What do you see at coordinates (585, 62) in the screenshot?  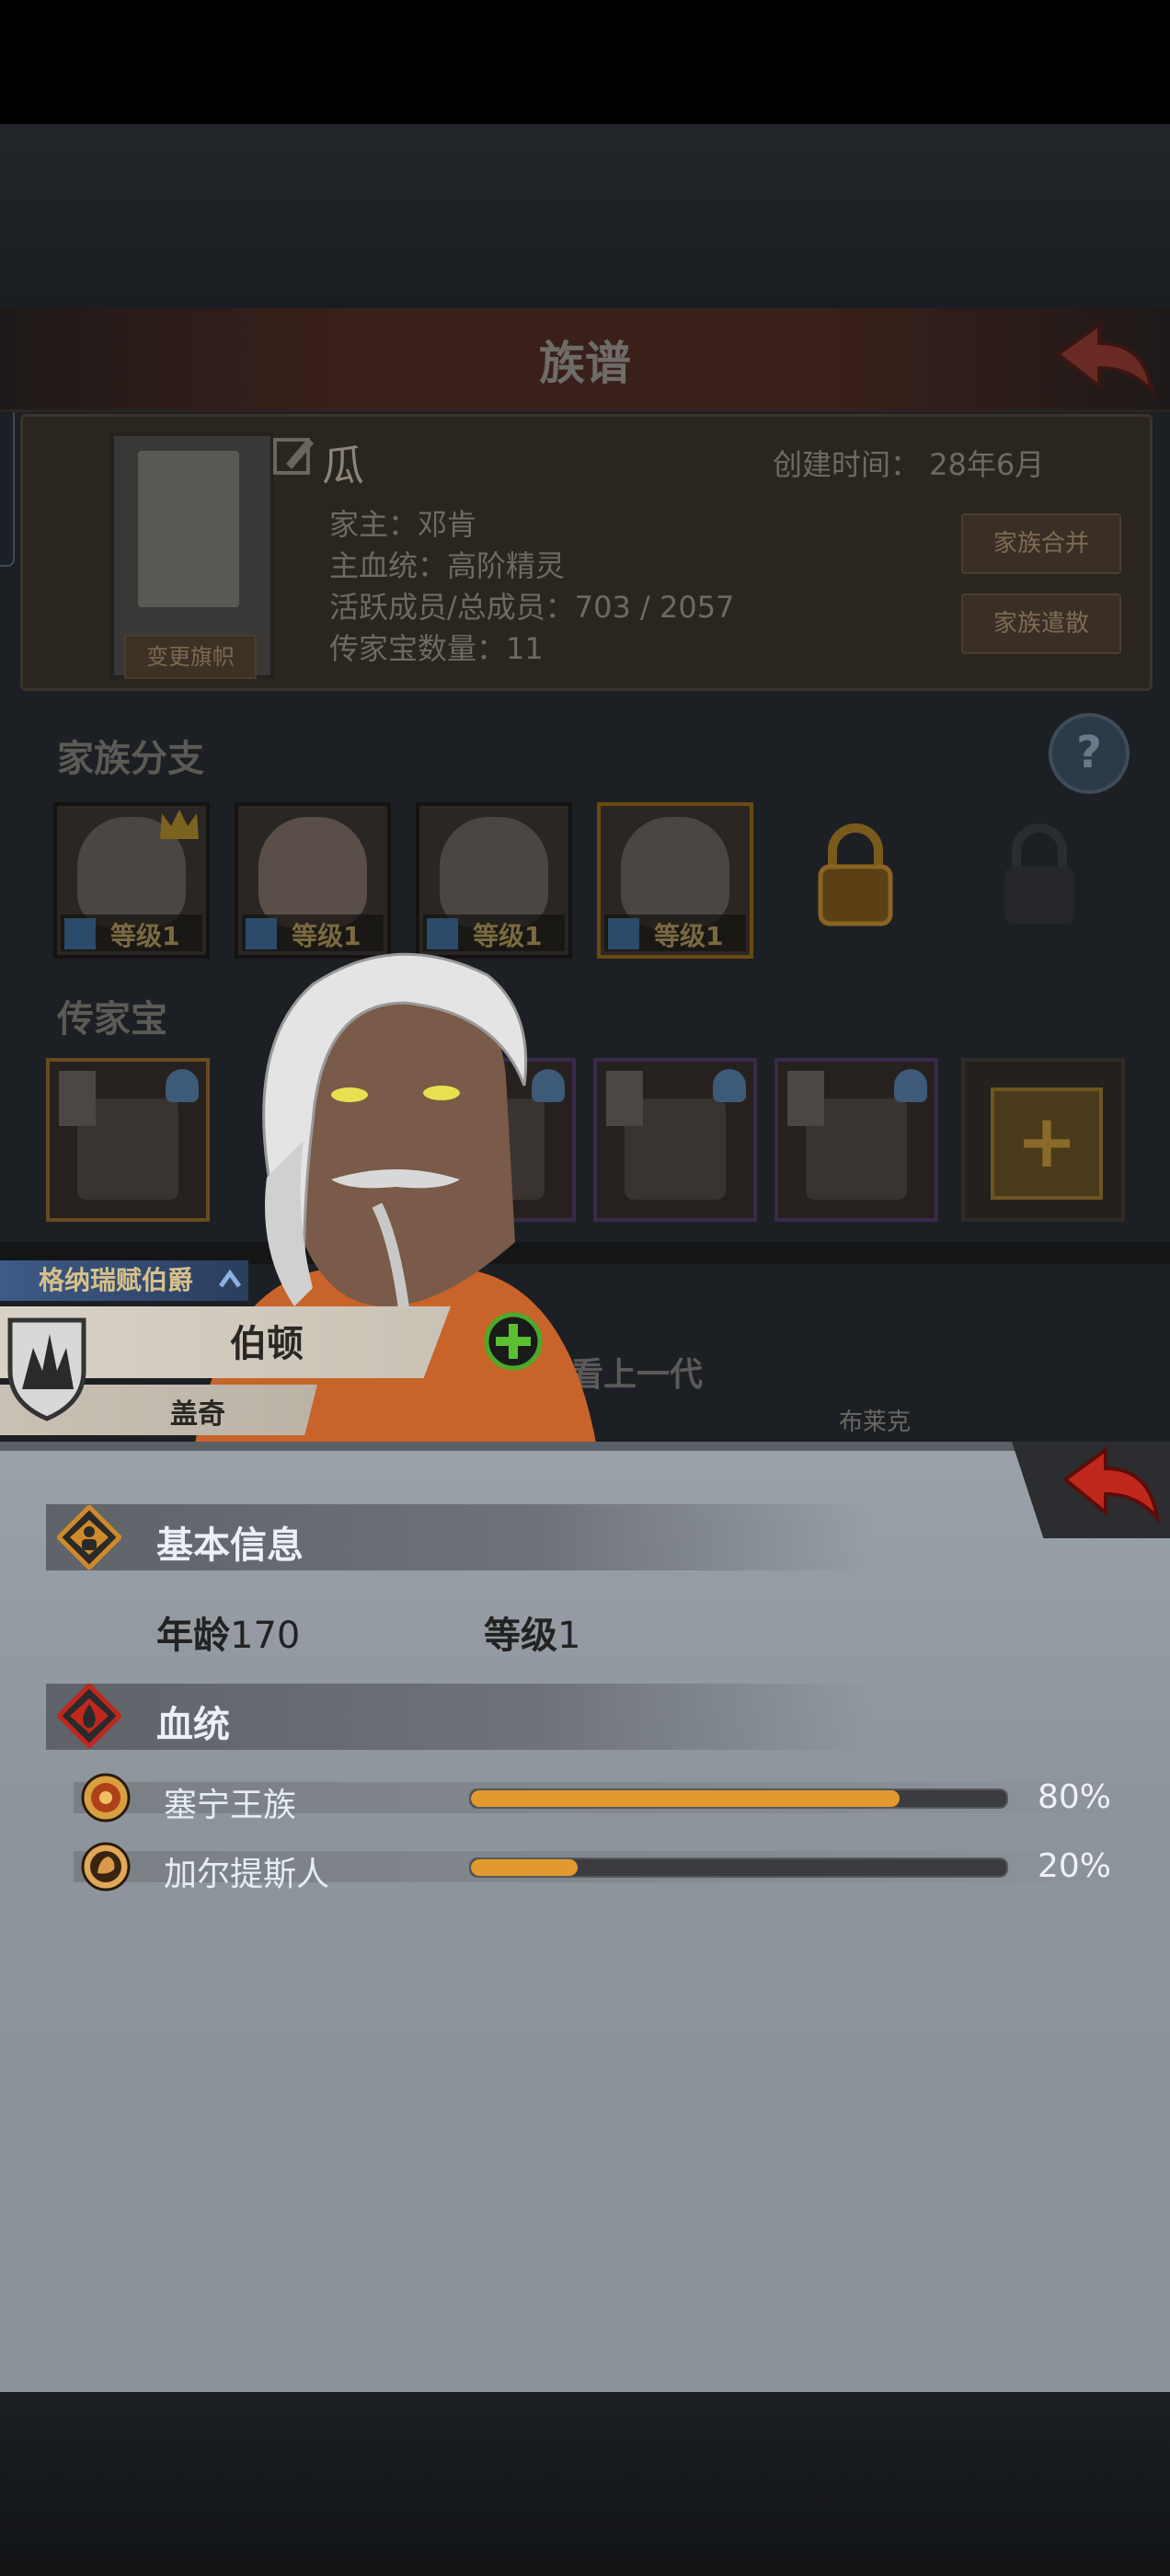 I see `status-bar-area` at bounding box center [585, 62].